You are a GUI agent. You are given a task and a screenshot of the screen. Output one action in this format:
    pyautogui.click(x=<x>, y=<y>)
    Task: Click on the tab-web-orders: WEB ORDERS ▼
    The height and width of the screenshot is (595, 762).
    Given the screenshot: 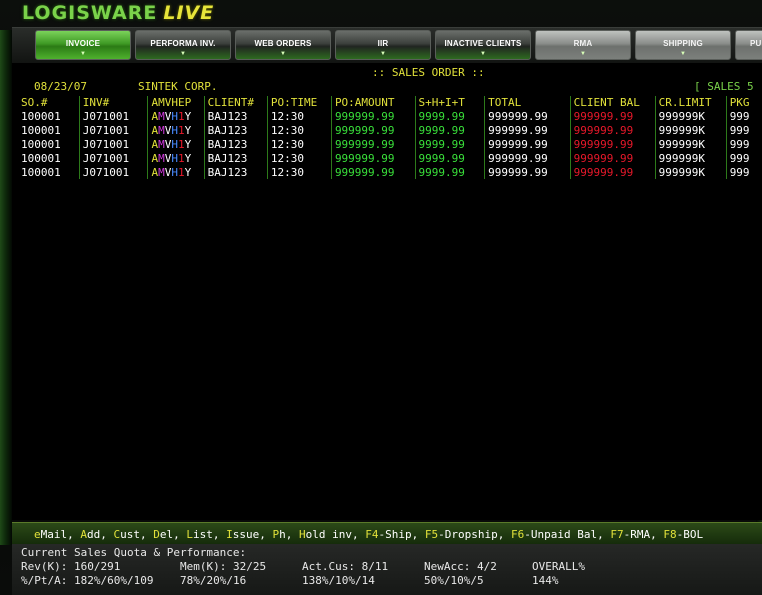 What is the action you would take?
    pyautogui.click(x=283, y=45)
    